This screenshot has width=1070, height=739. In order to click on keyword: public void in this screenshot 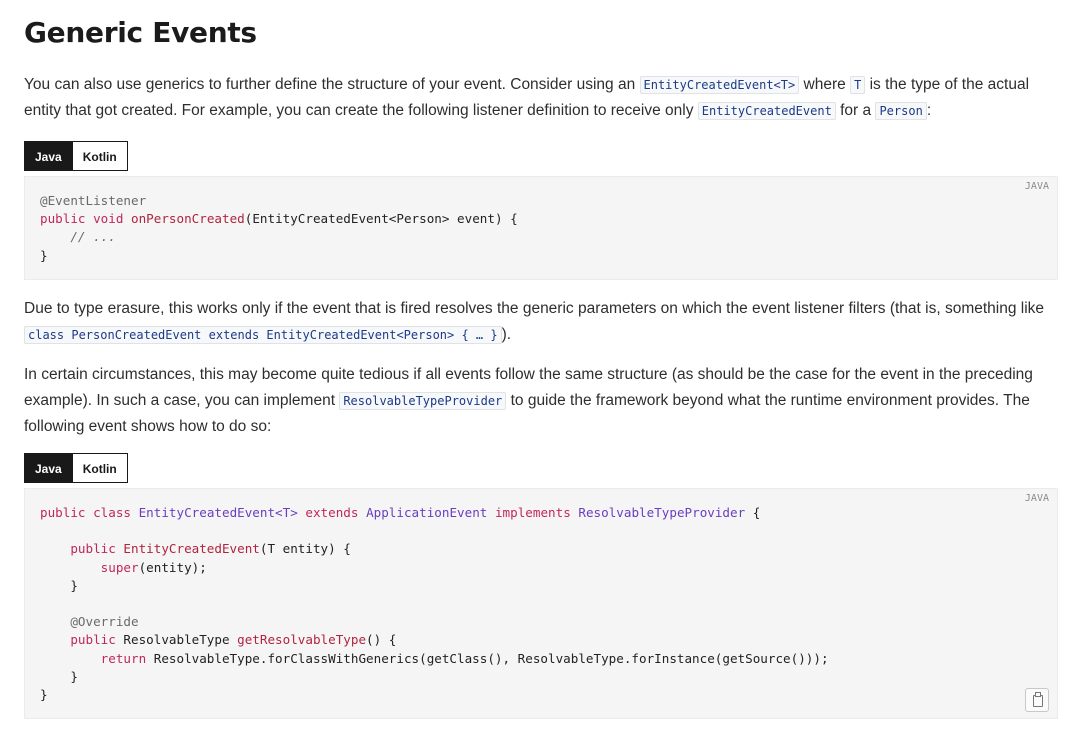, I will do `click(85, 219)`.